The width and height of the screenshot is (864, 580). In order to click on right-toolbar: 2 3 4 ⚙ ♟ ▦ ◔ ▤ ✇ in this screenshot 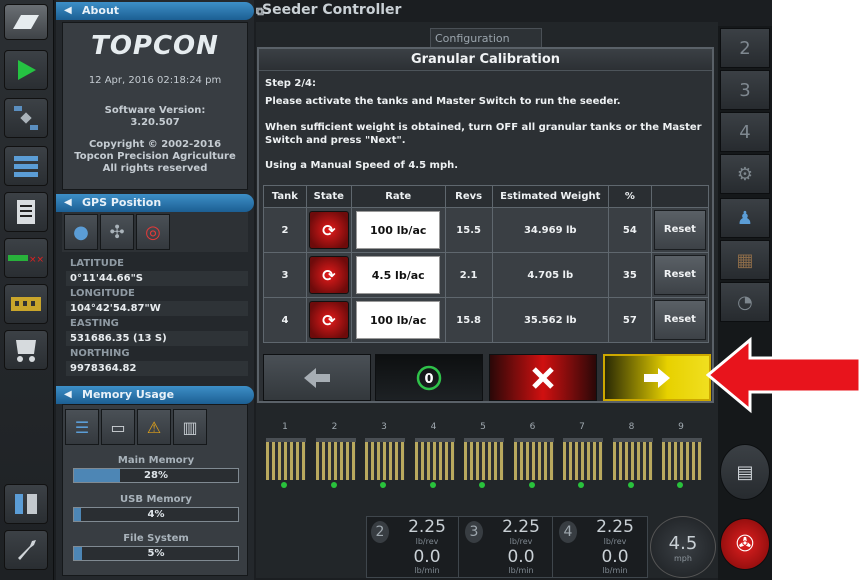, I will do `click(745, 303)`.